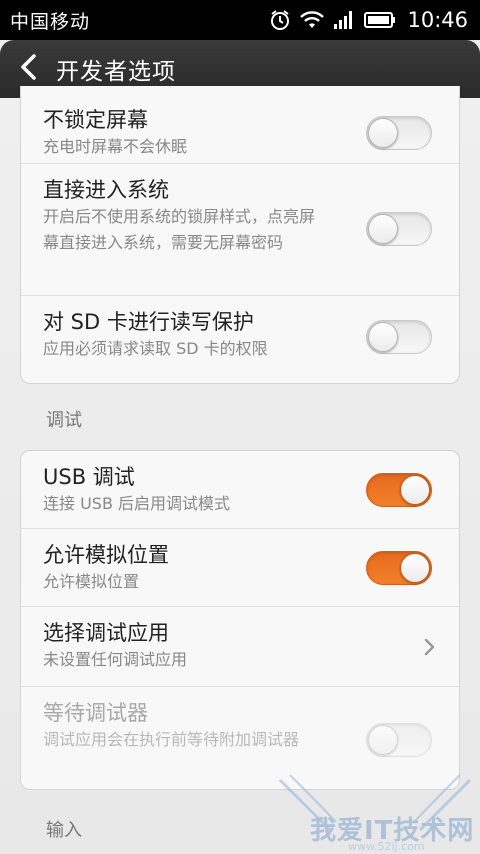 The width and height of the screenshot is (480, 854). I want to click on setting-subtitle: 应用必须请求读取 SD 卡的权限, so click(155, 348).